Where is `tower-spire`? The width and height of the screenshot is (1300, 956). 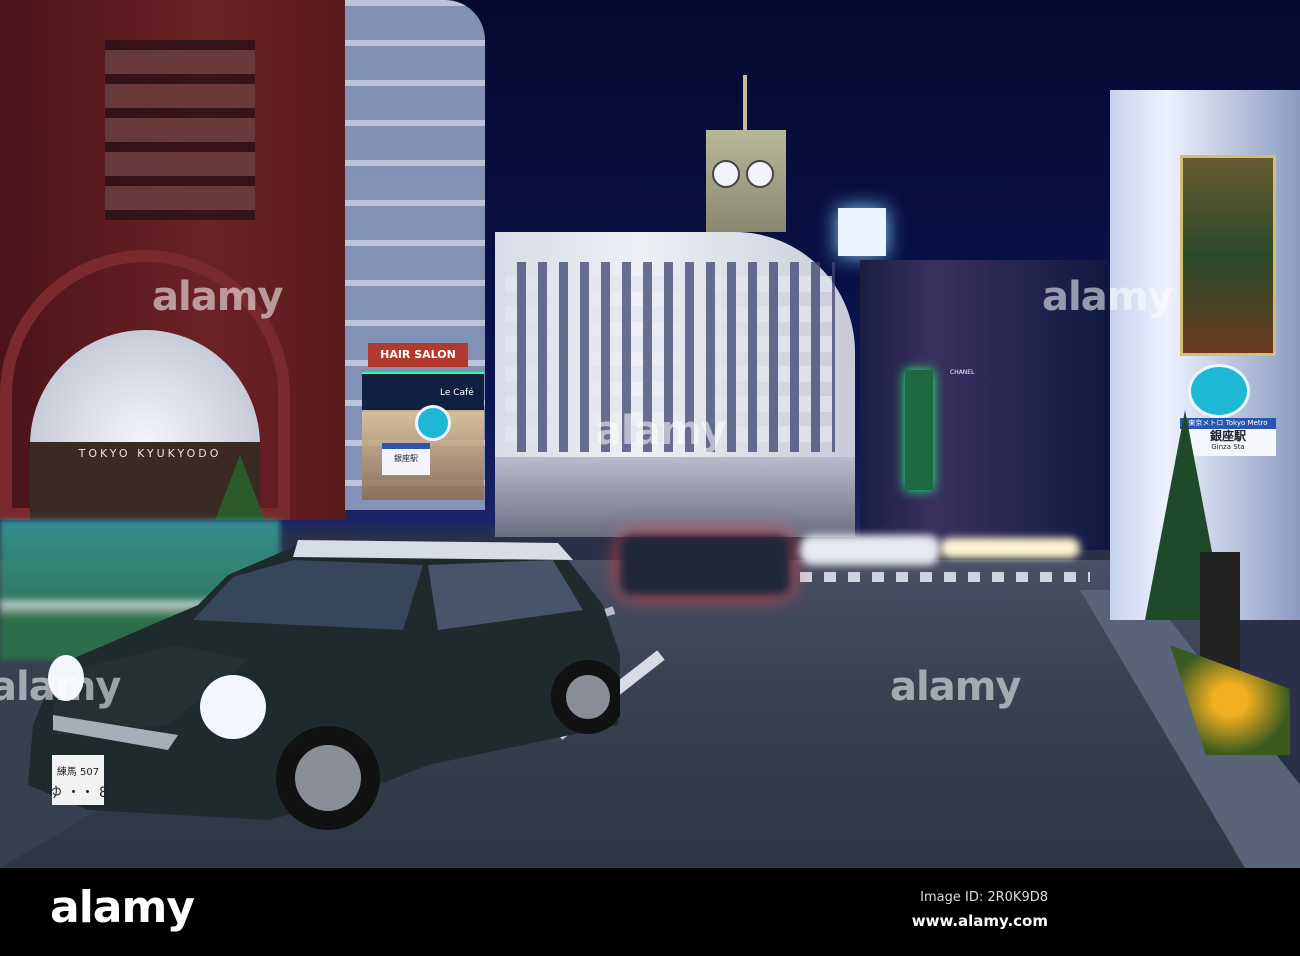 tower-spire is located at coordinates (745, 102).